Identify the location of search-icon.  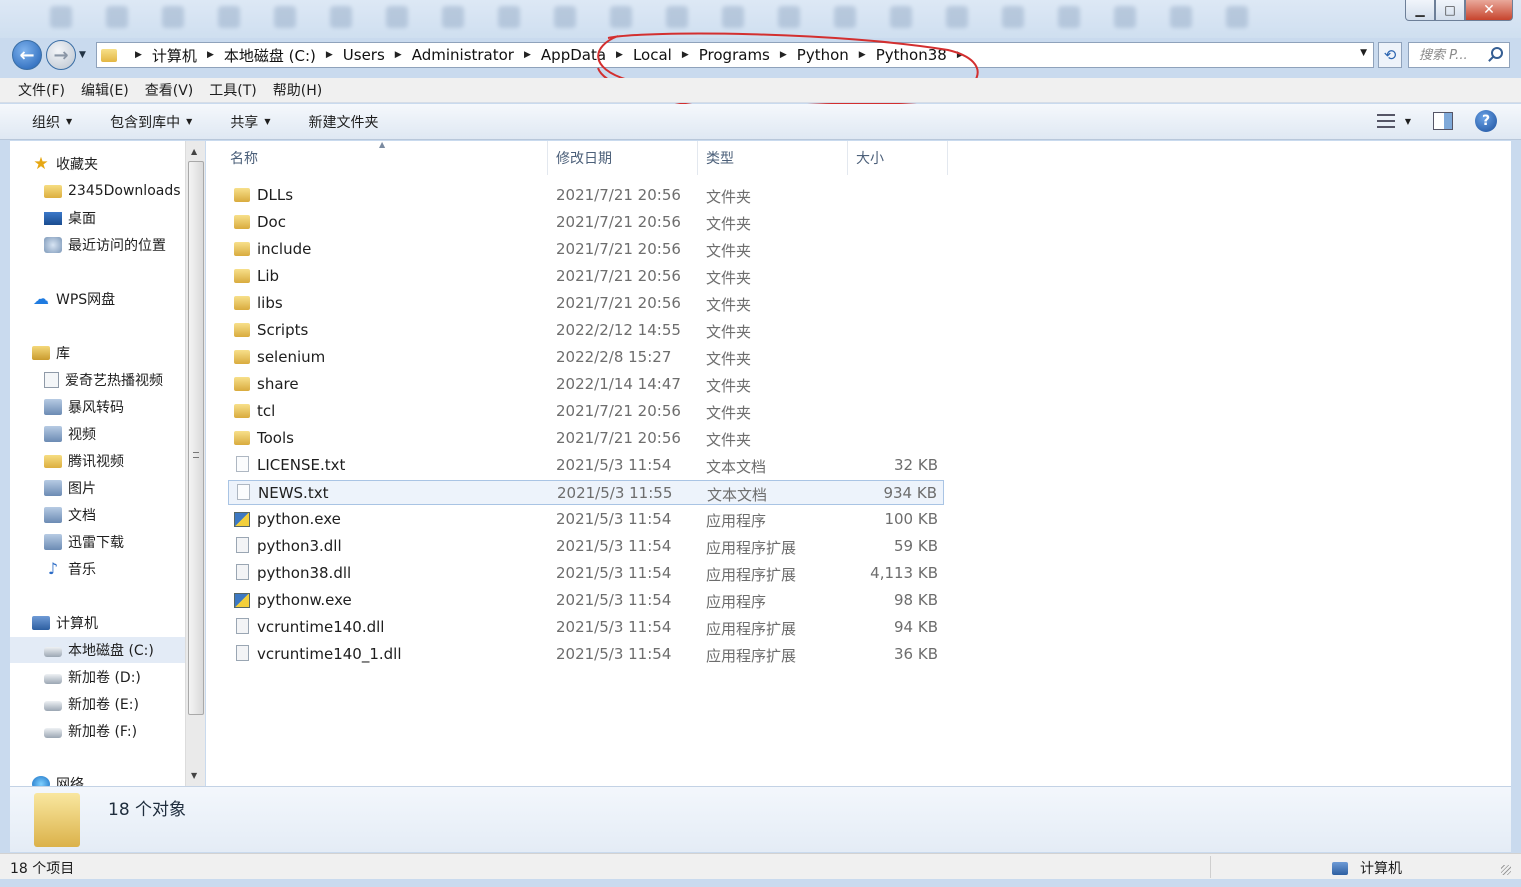
(1497, 53).